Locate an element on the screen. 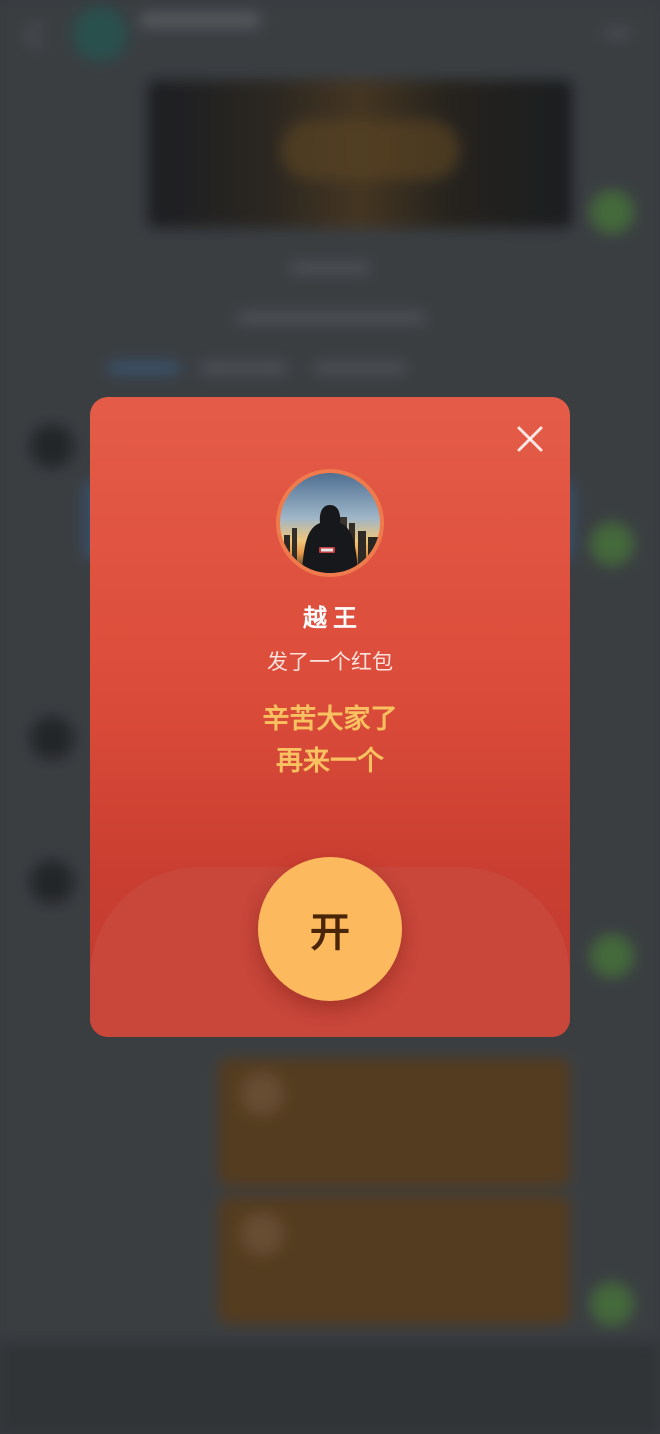 This screenshot has height=1434, width=660. close-icon is located at coordinates (530, 439).